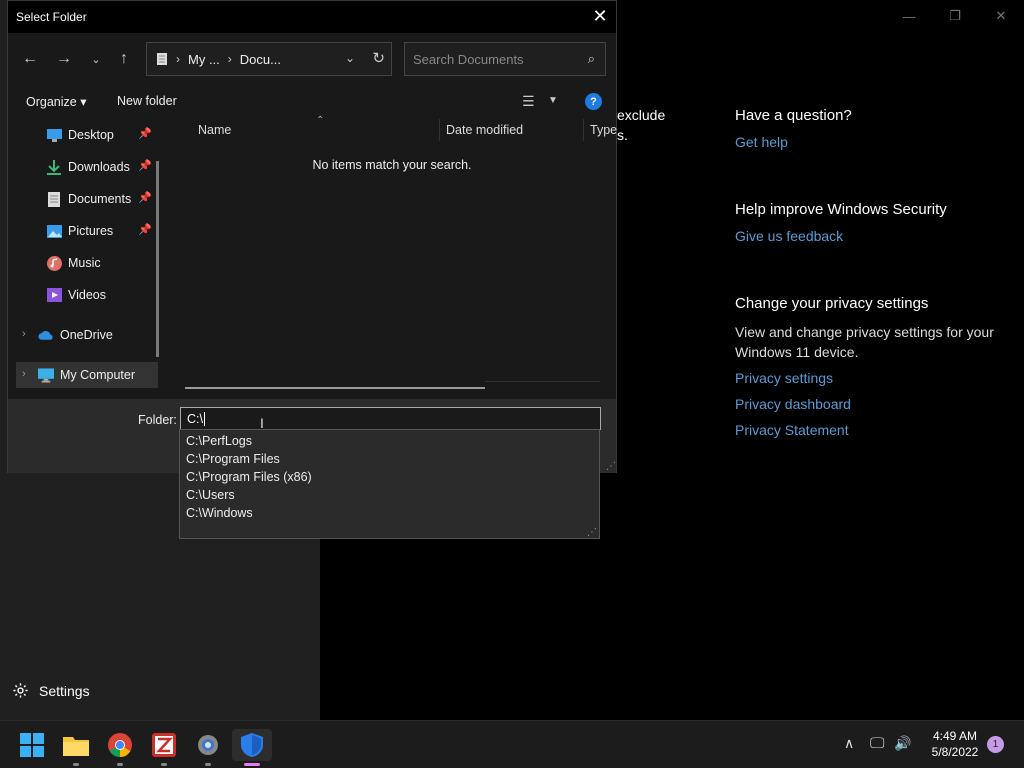 The width and height of the screenshot is (1024, 768). Describe the element at coordinates (147, 101) in the screenshot. I see `new-folder-button: New folder` at that location.